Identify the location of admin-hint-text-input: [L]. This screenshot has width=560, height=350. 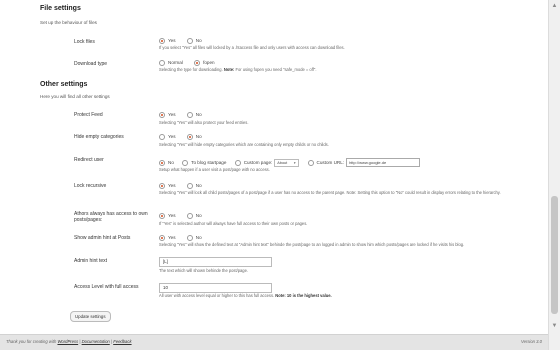
(215, 262).